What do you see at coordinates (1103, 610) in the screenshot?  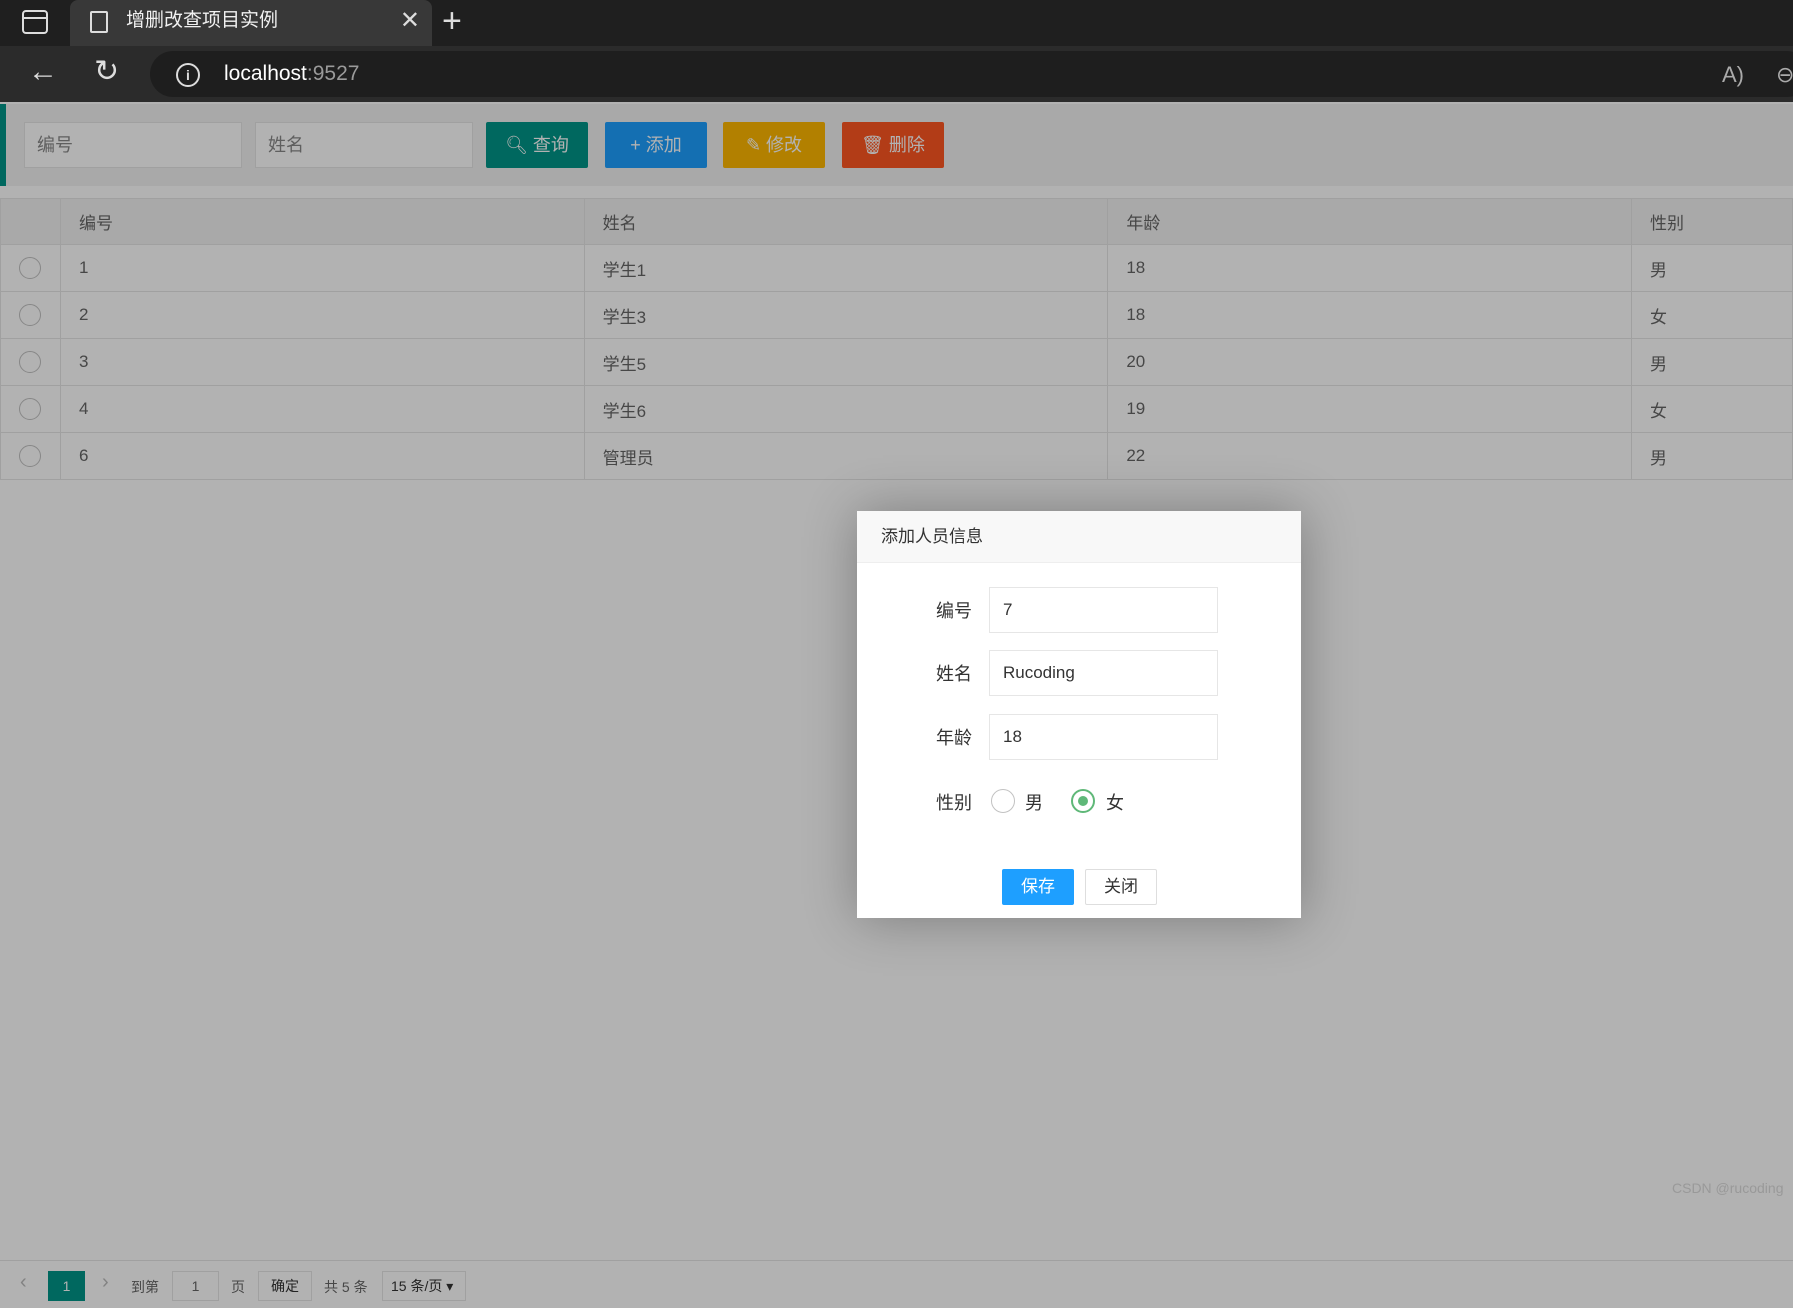 I see `id-field: 7` at bounding box center [1103, 610].